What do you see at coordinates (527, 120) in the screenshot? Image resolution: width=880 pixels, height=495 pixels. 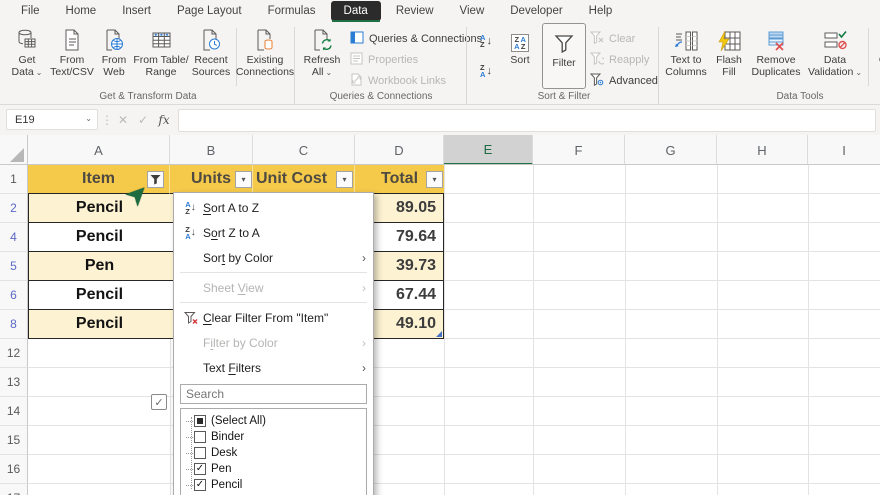 I see `formula-input` at bounding box center [527, 120].